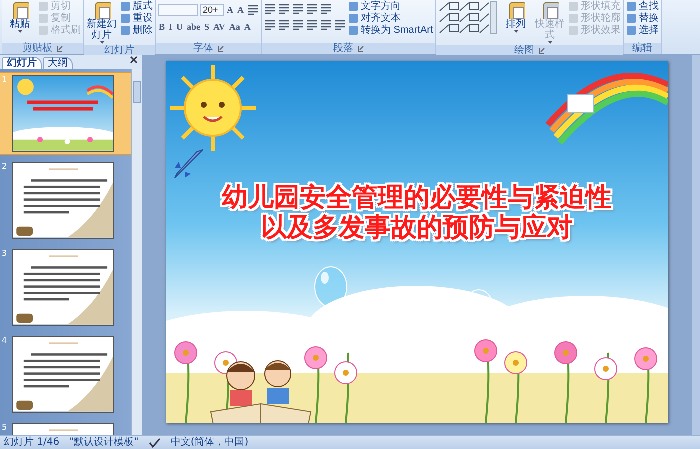 The image size is (700, 449). Describe the element at coordinates (391, 30) in the screenshot. I see `ribbon-button: 转换为 SmartArt` at that location.